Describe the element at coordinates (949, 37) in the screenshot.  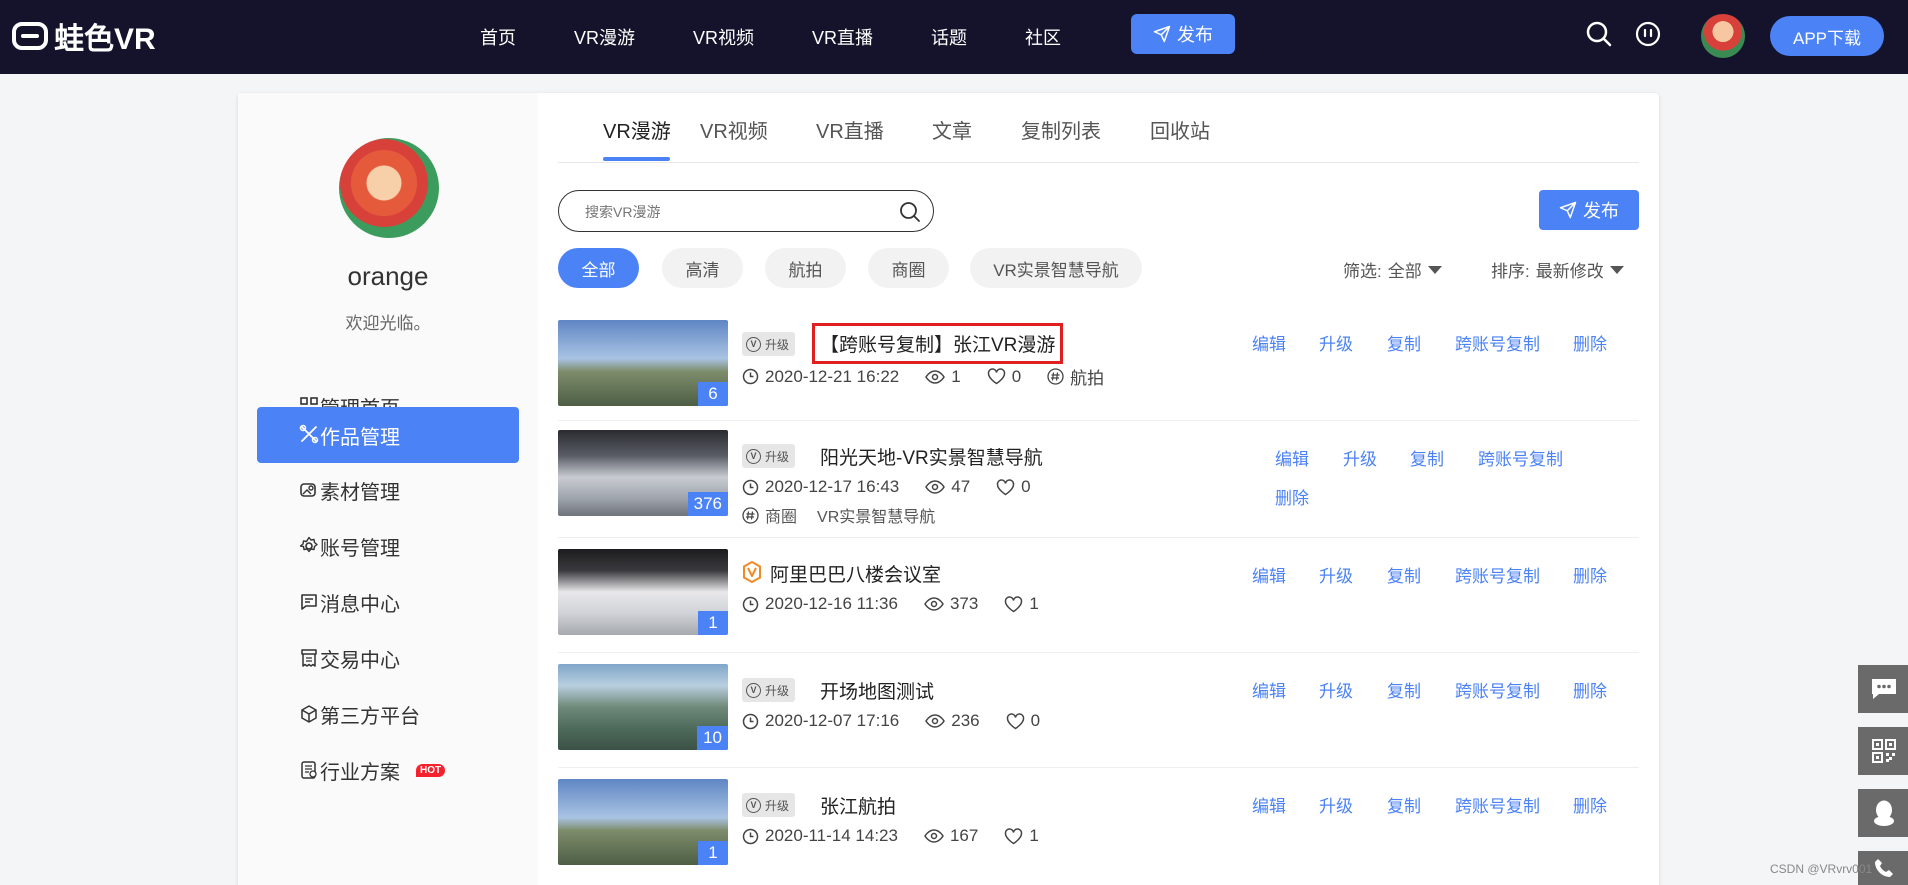
I see `nav-item-topics: 话题` at that location.